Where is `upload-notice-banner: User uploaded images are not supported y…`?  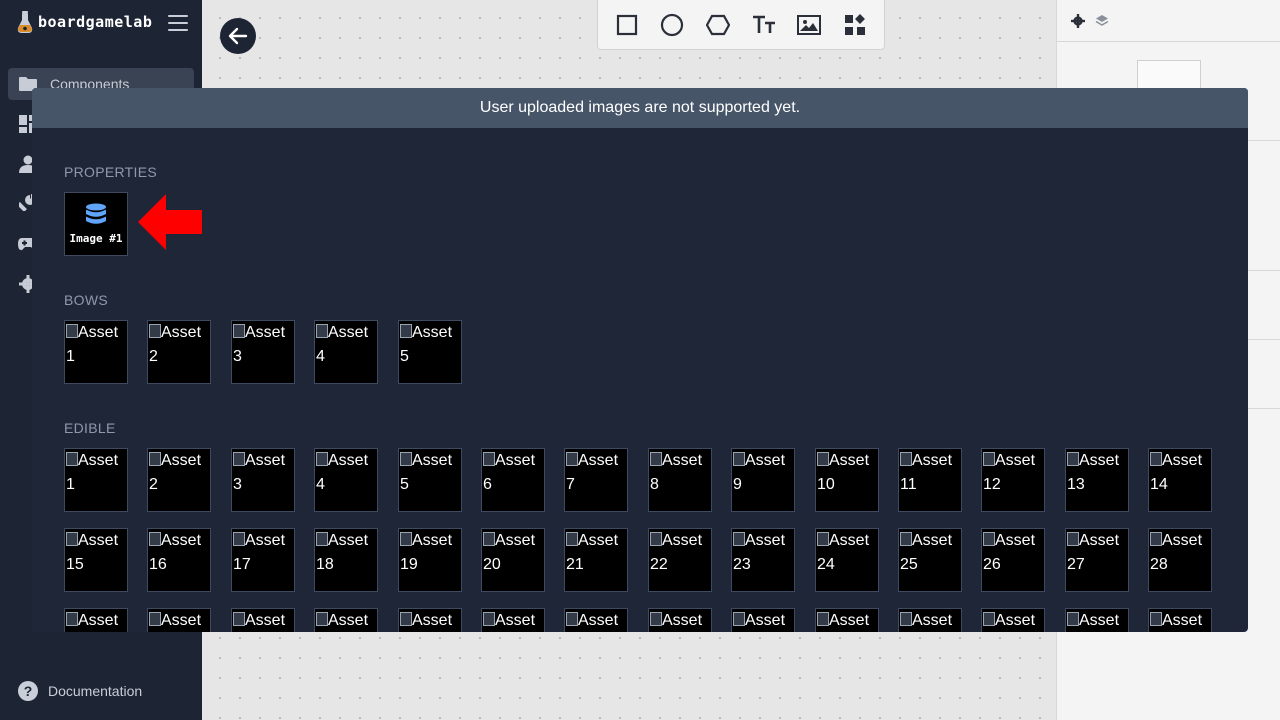
upload-notice-banner: User uploaded images are not supported y… is located at coordinates (640, 108).